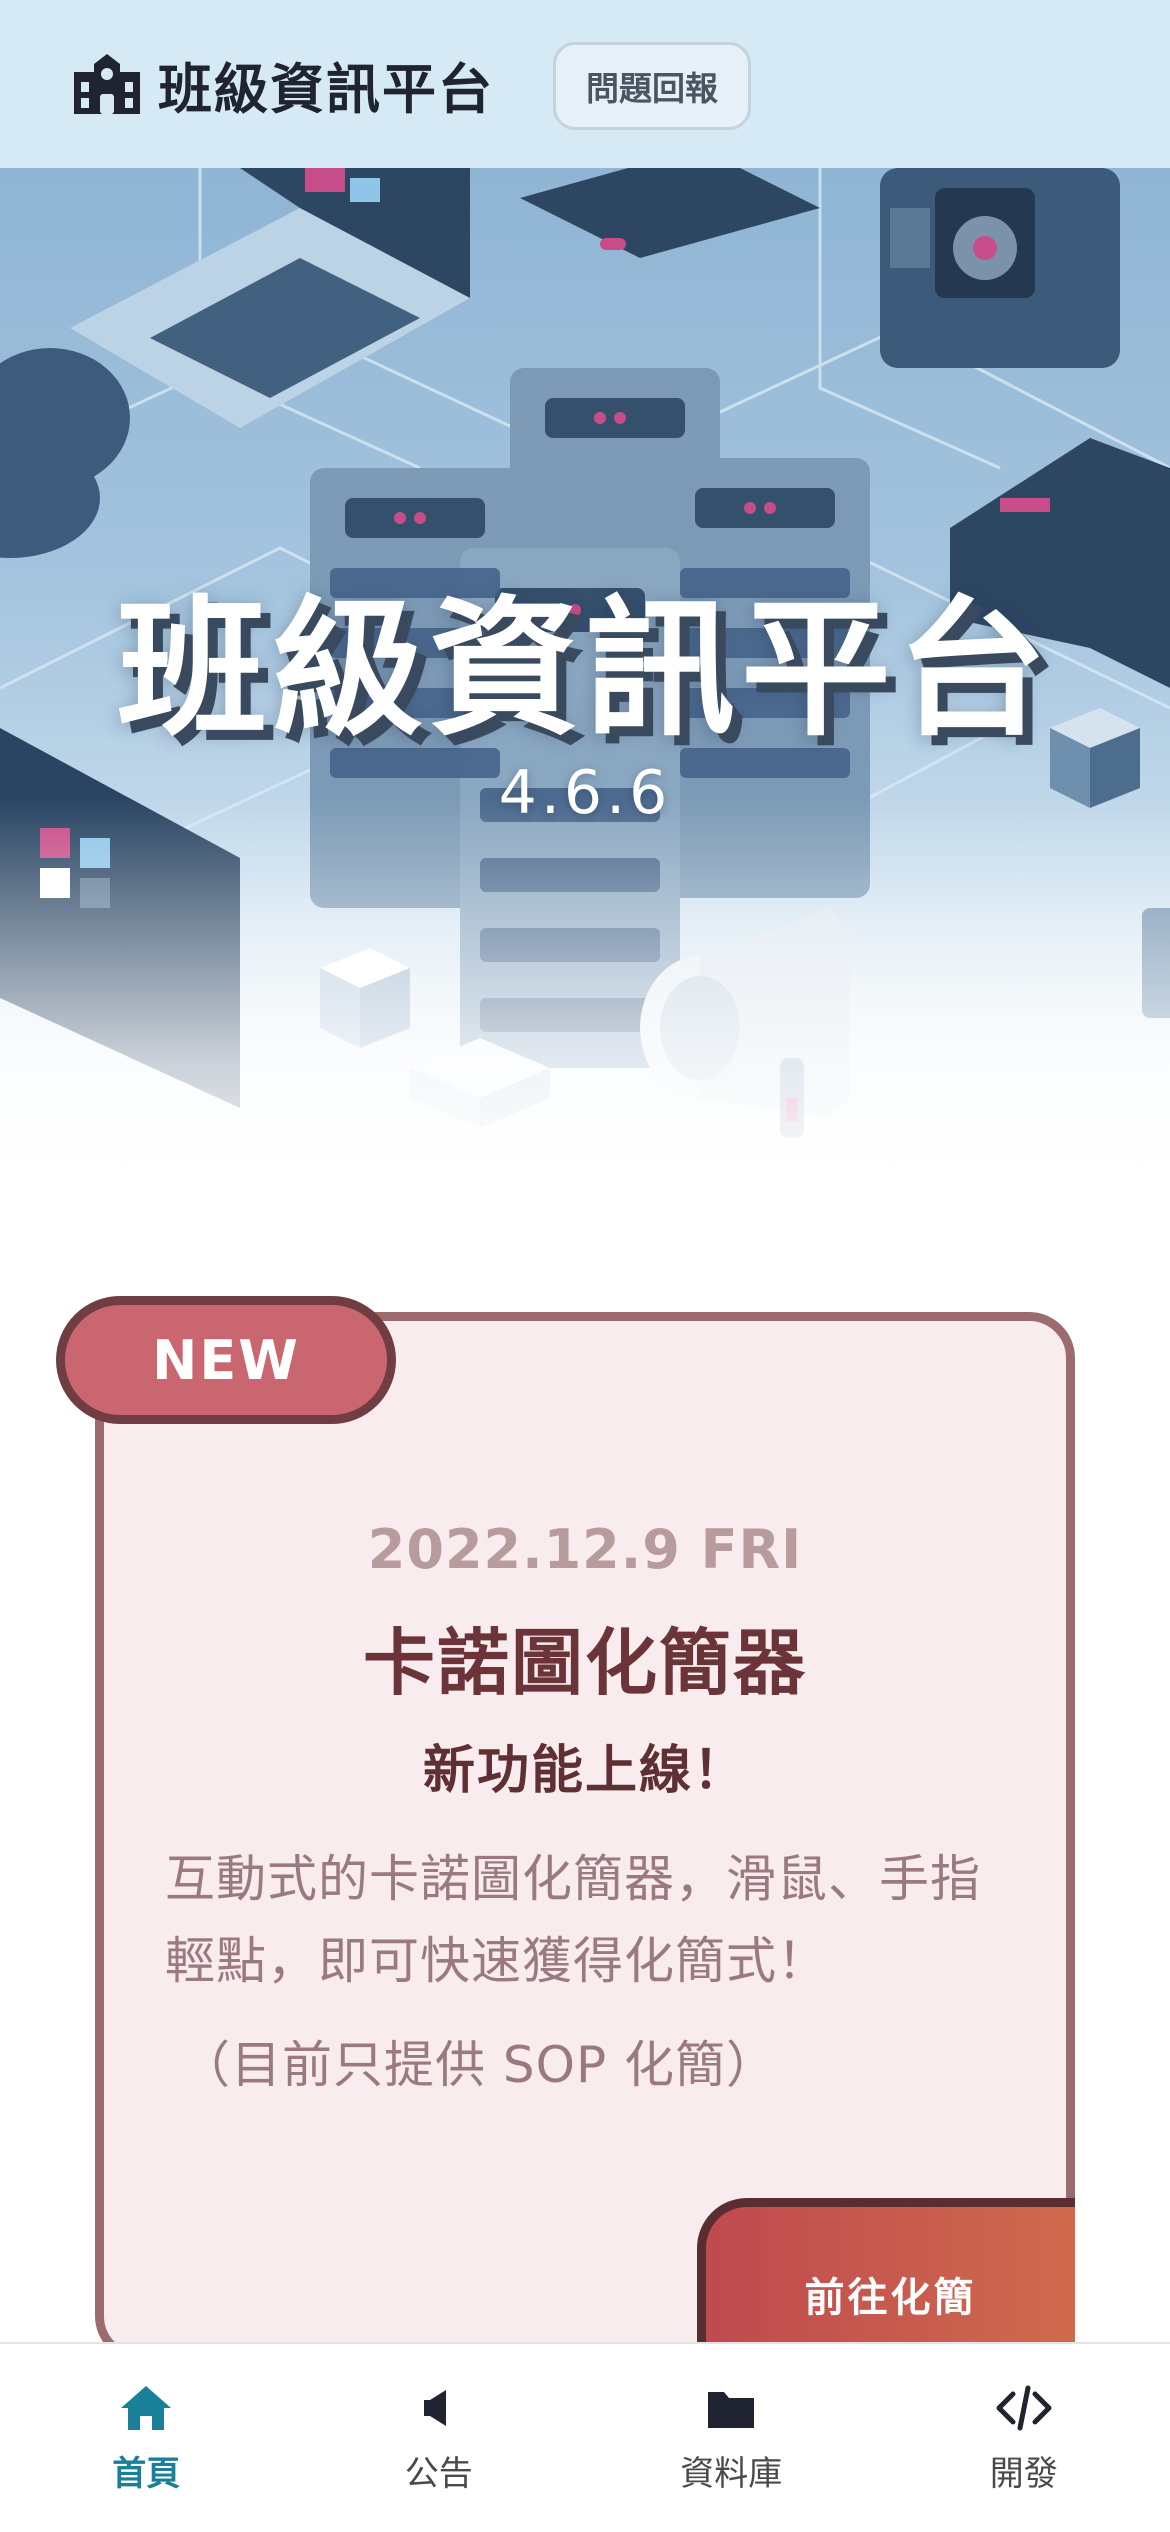  Describe the element at coordinates (146, 2408) in the screenshot. I see `home-icon` at that location.